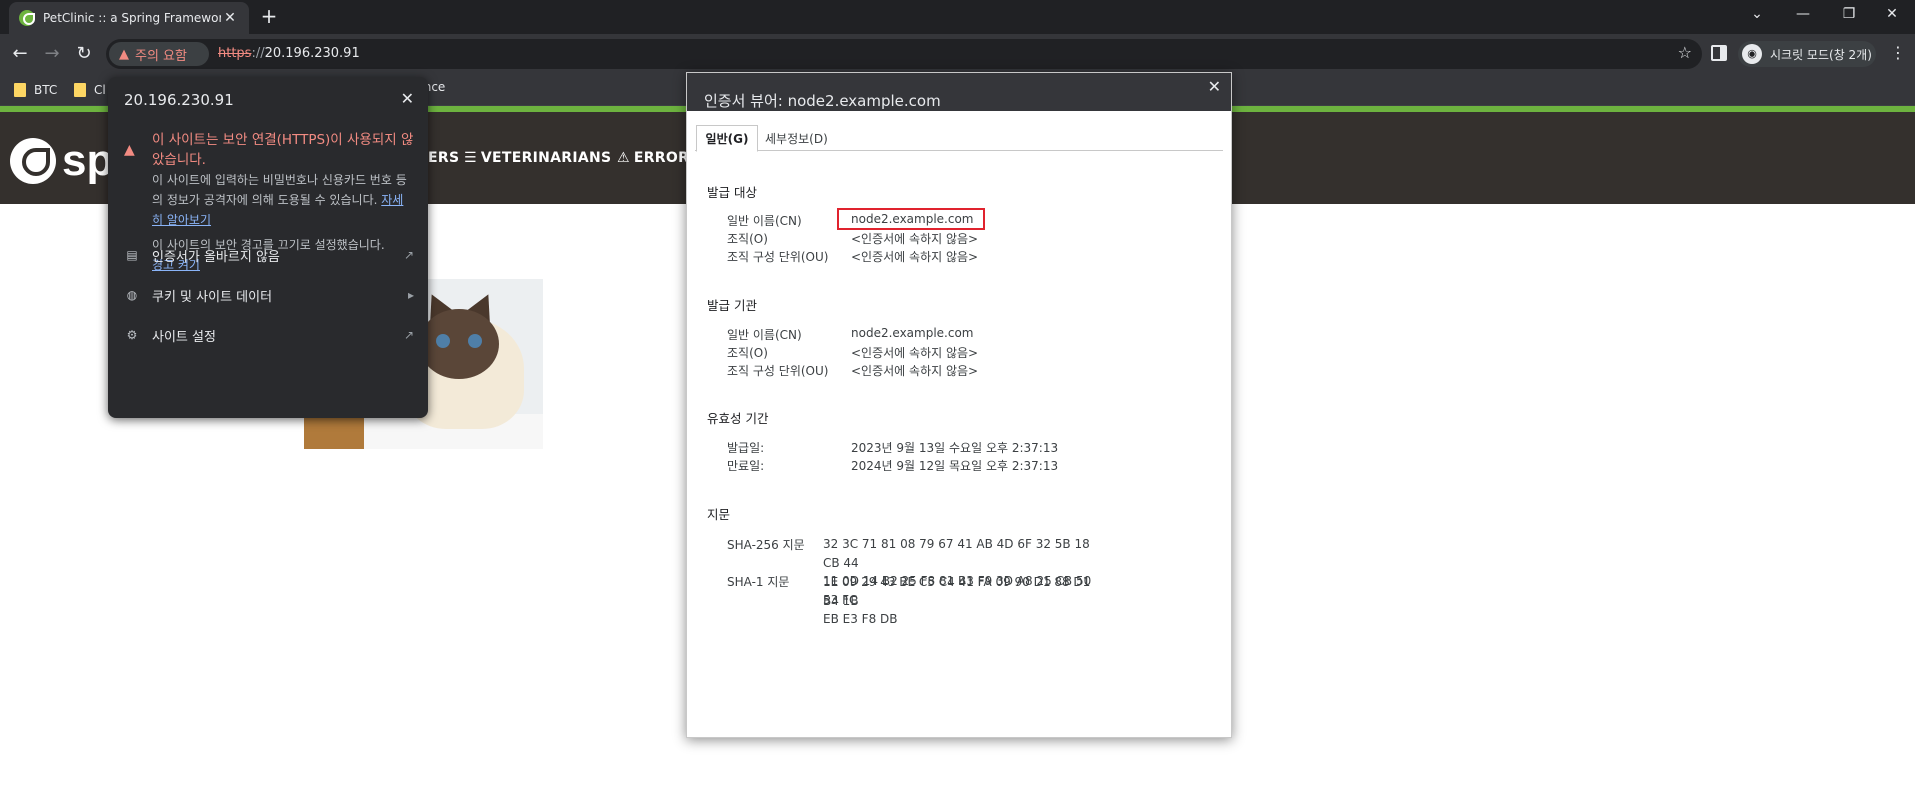 This screenshot has height=812, width=1915. I want to click on issued-to-ou-label: 조직 구성 단위(OU), so click(778, 257).